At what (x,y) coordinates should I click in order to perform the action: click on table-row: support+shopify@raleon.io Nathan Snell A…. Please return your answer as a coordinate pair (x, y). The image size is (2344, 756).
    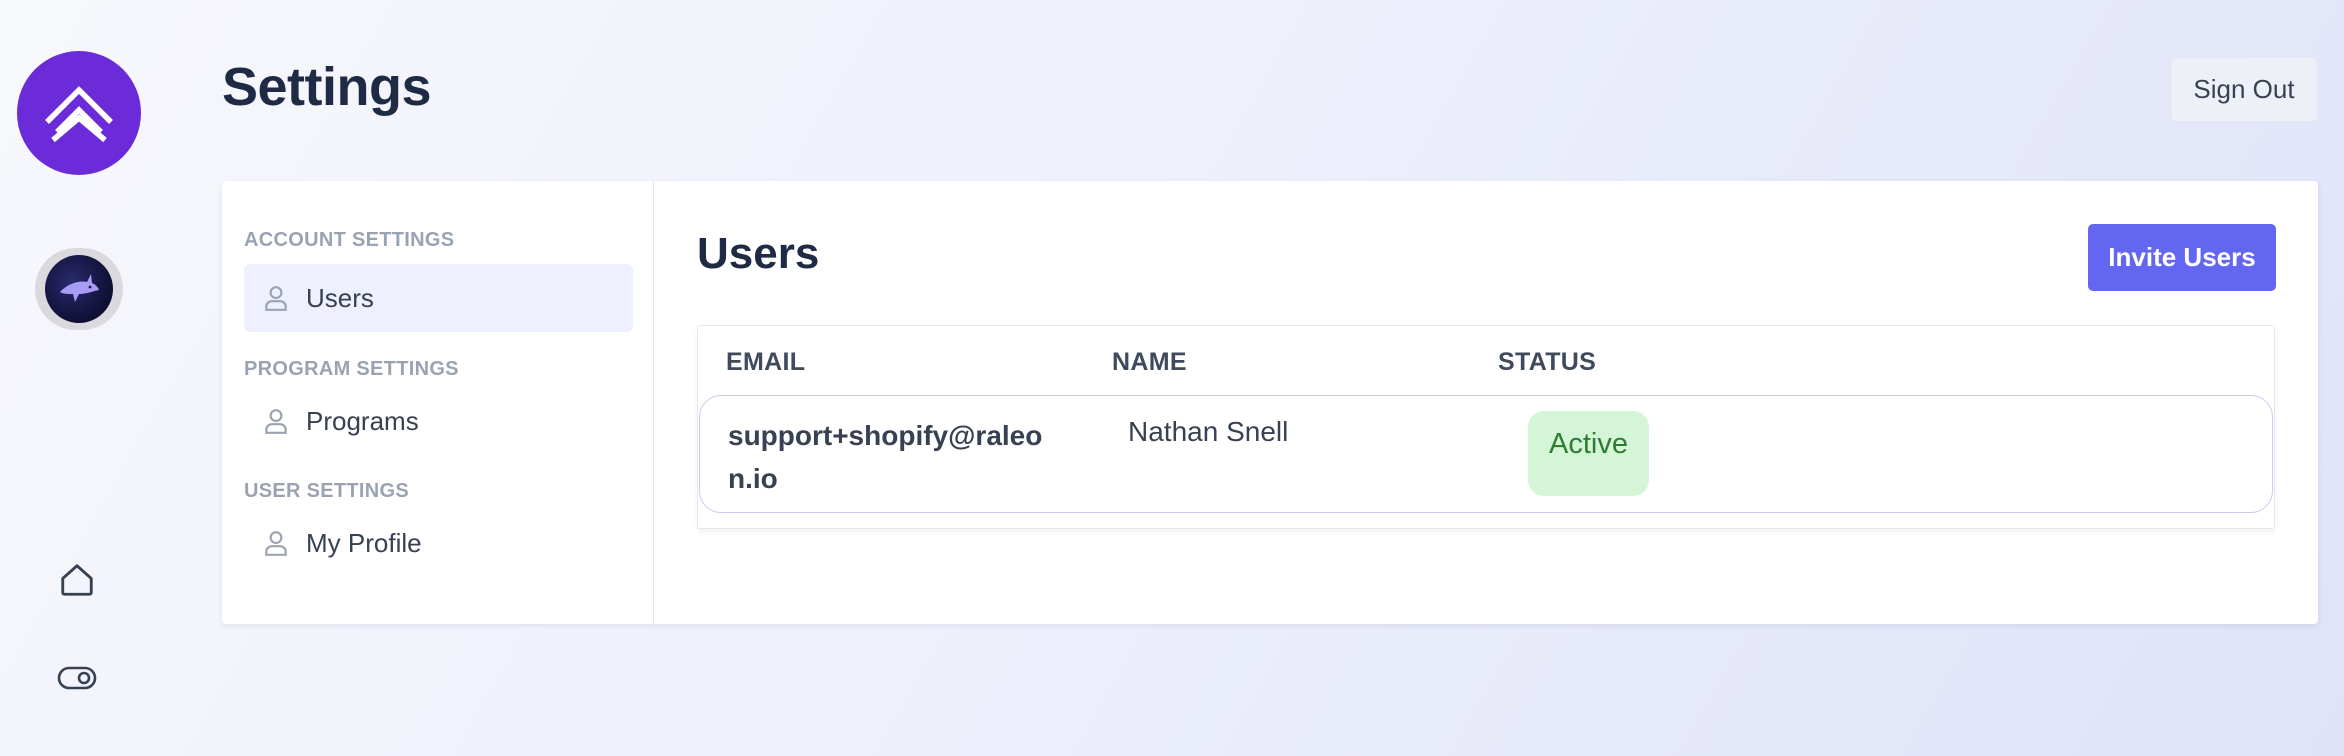
    Looking at the image, I should click on (1486, 454).